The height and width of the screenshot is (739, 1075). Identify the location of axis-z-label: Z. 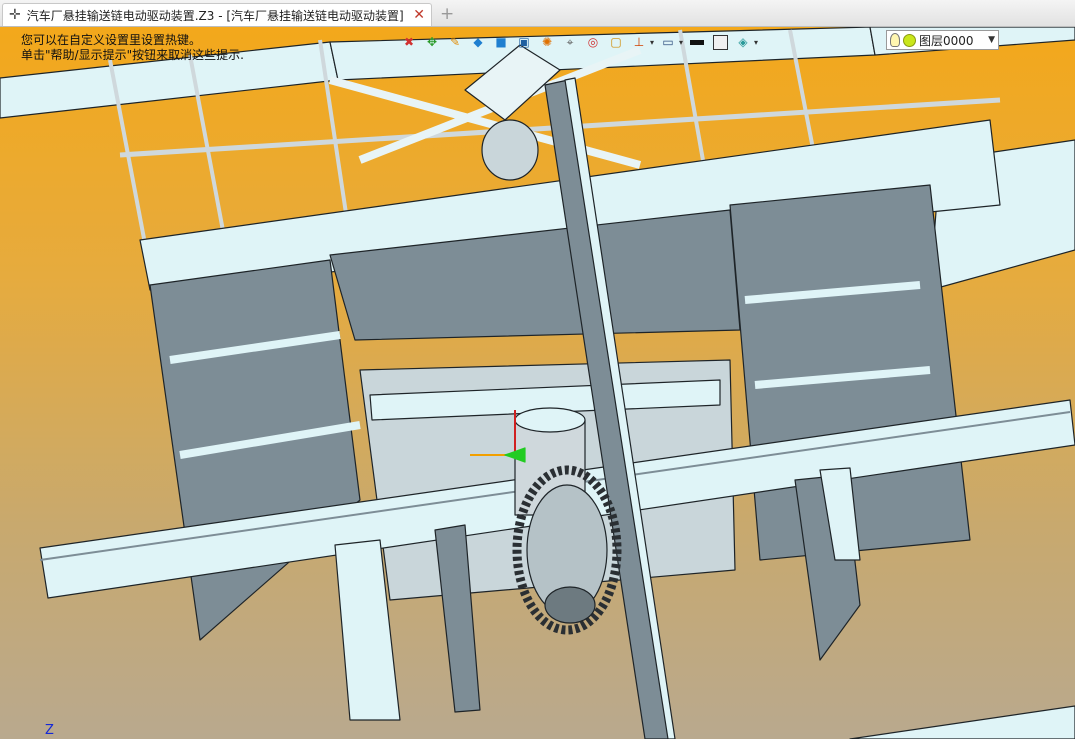
(49, 730).